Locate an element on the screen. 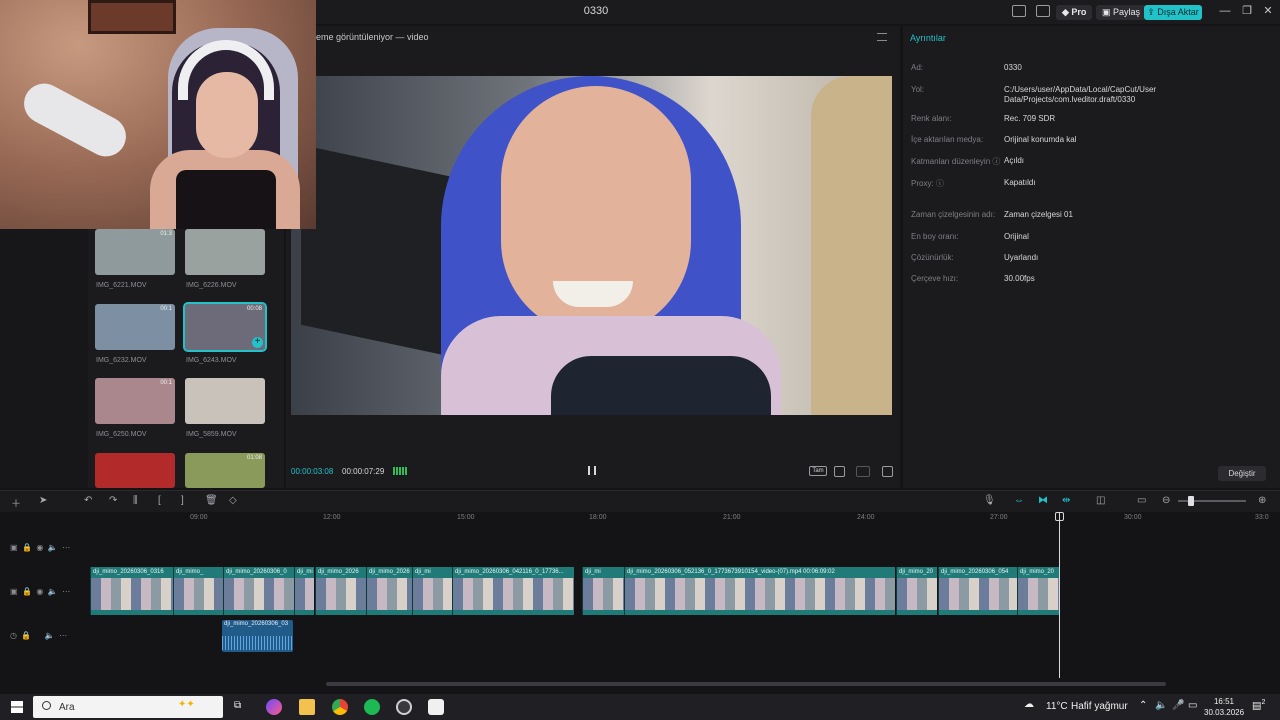 The height and width of the screenshot is (720, 1280). weather-icon: ☁ is located at coordinates (1029, 704).